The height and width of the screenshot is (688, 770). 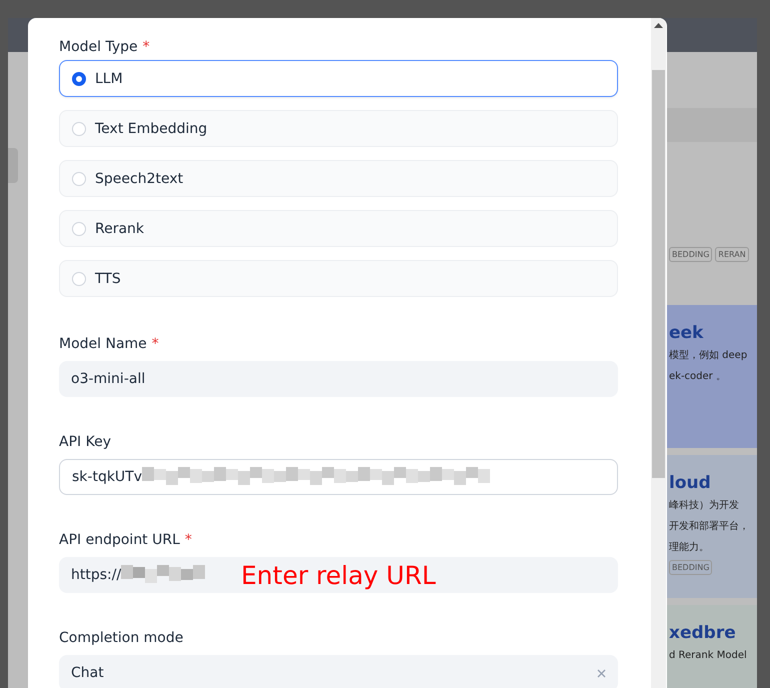 I want to click on provider-description: 开发和部署平台，, so click(x=709, y=527).